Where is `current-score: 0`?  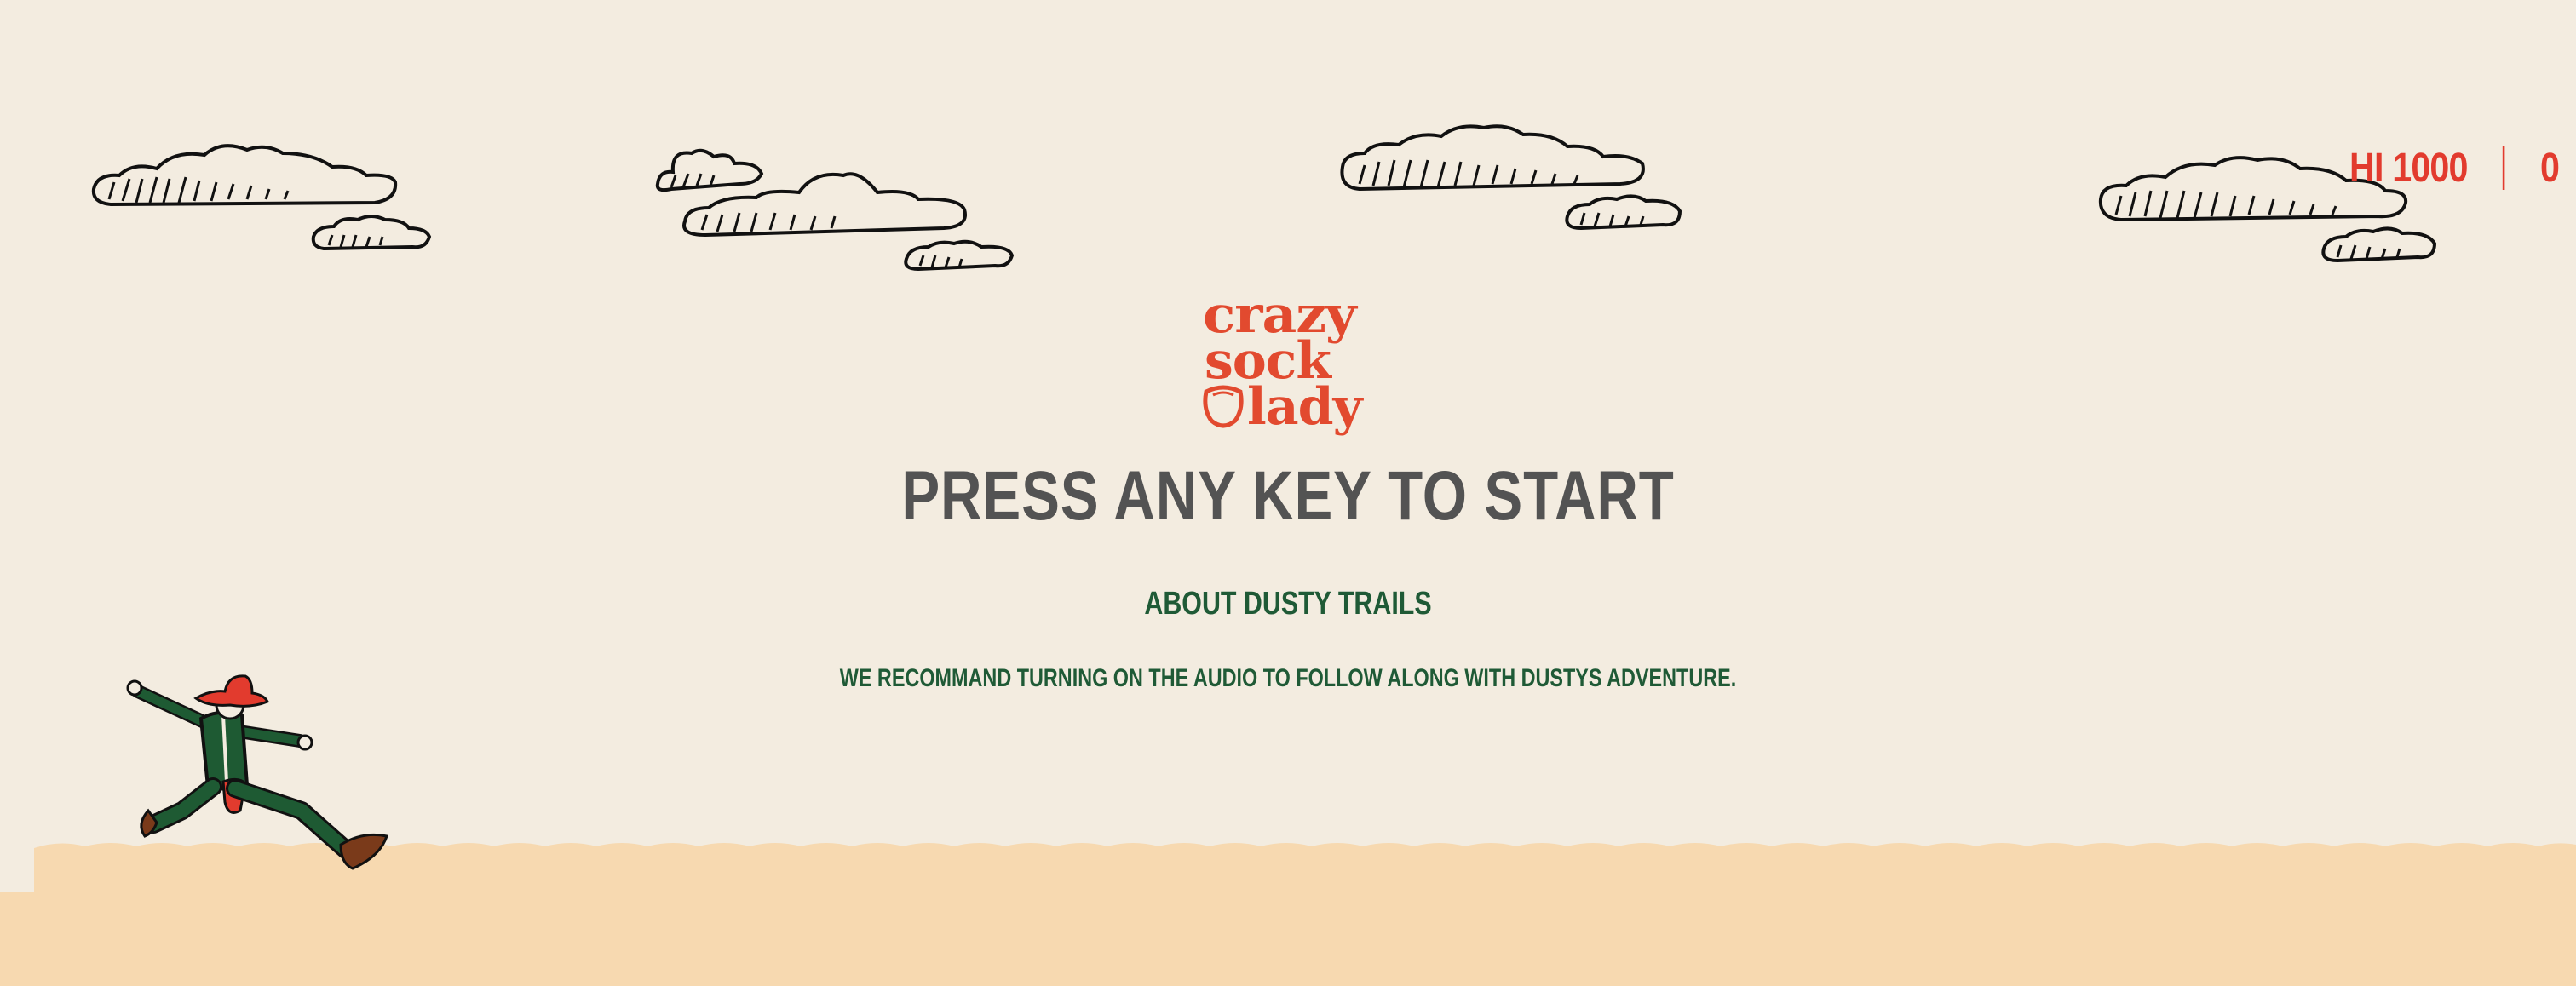
current-score: 0 is located at coordinates (2550, 168).